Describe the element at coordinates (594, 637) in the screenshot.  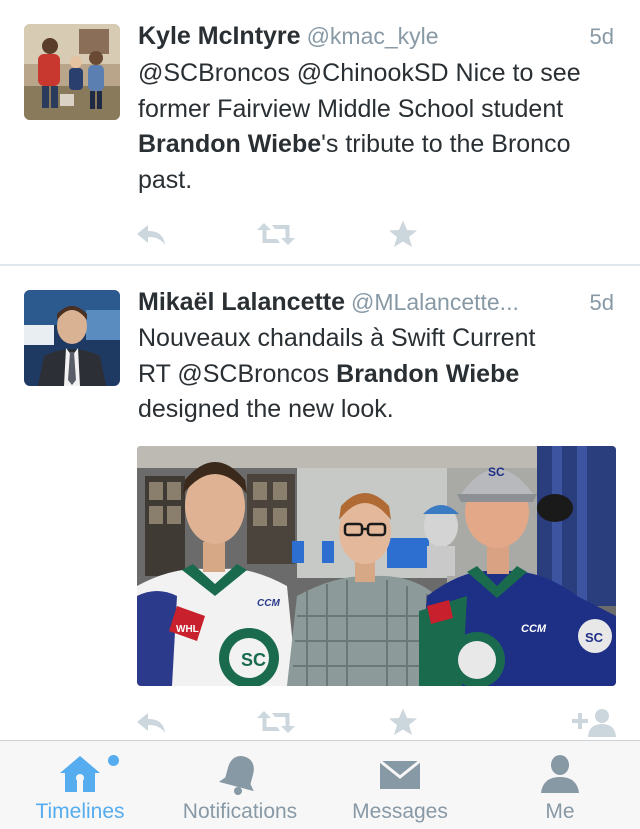
I see `svg-text: SC` at that location.